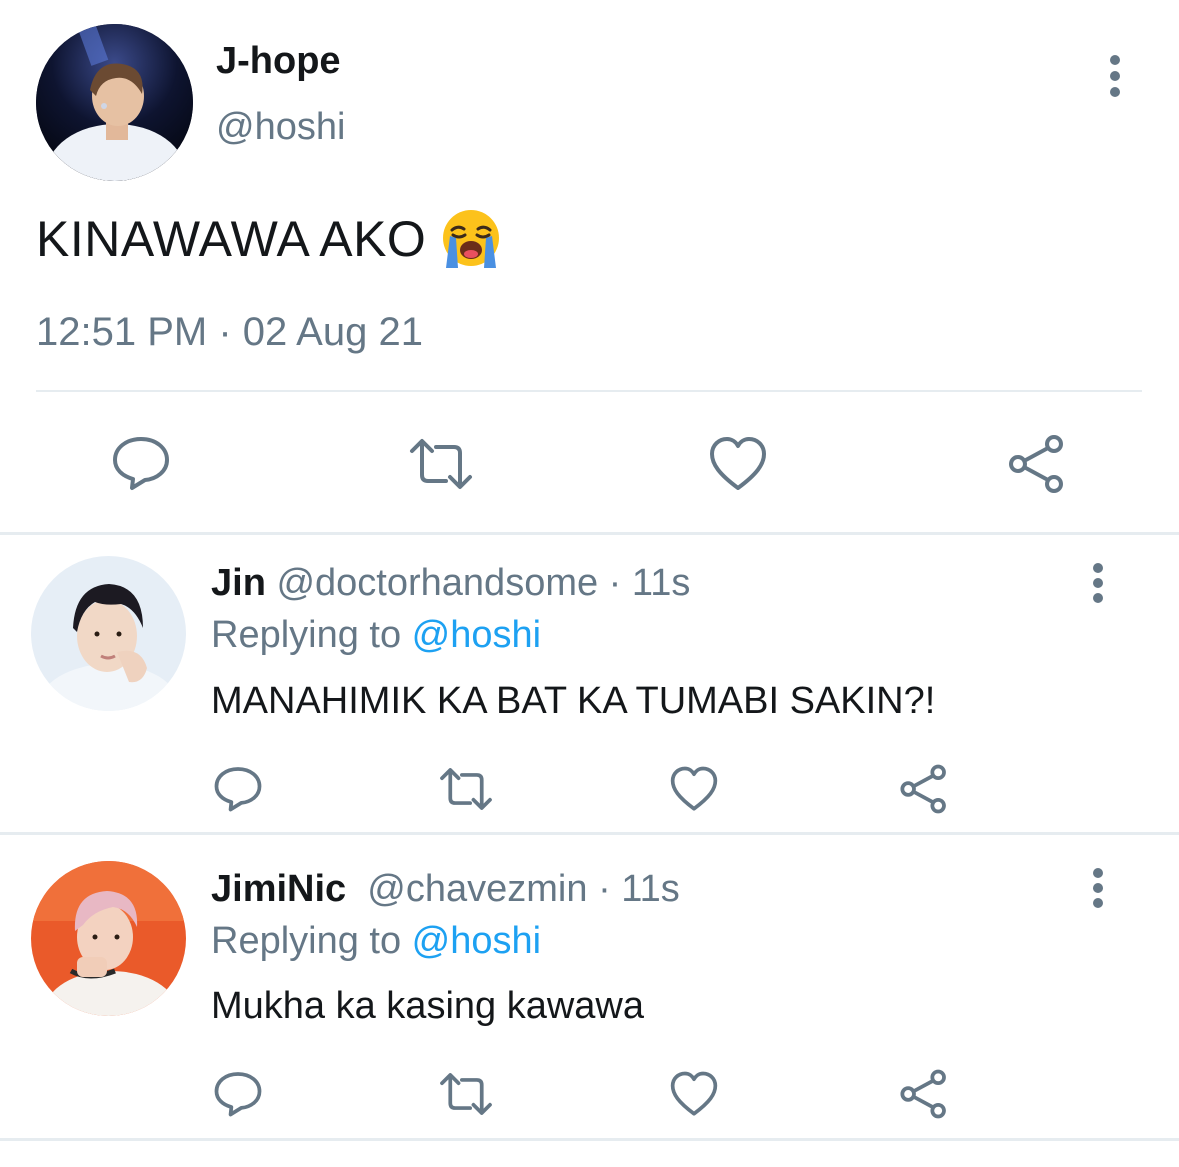 This screenshot has height=1167, width=1179. I want to click on main-tweet-timestamp: 12:51 PM · 02 Aug 21, so click(229, 332).